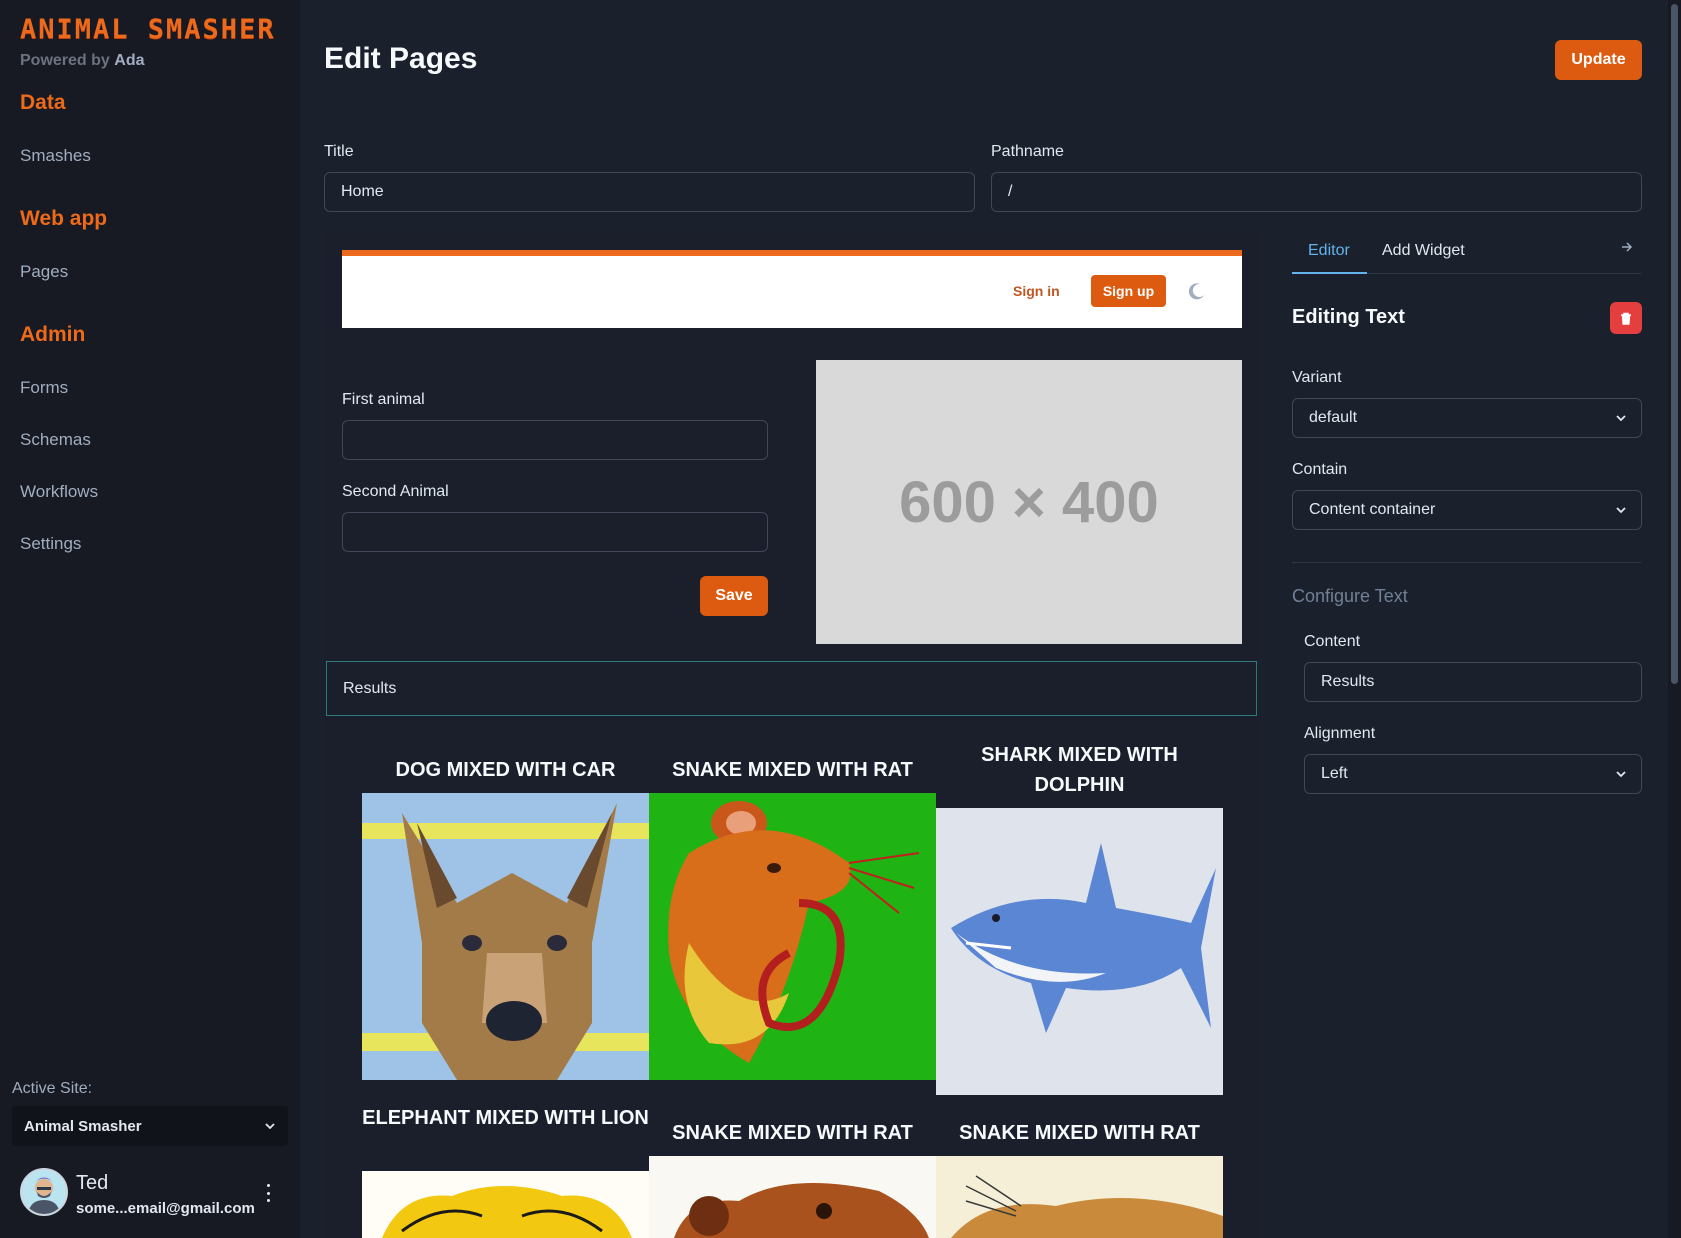  Describe the element at coordinates (1329, 251) in the screenshot. I see `tab-editor: Editor` at that location.